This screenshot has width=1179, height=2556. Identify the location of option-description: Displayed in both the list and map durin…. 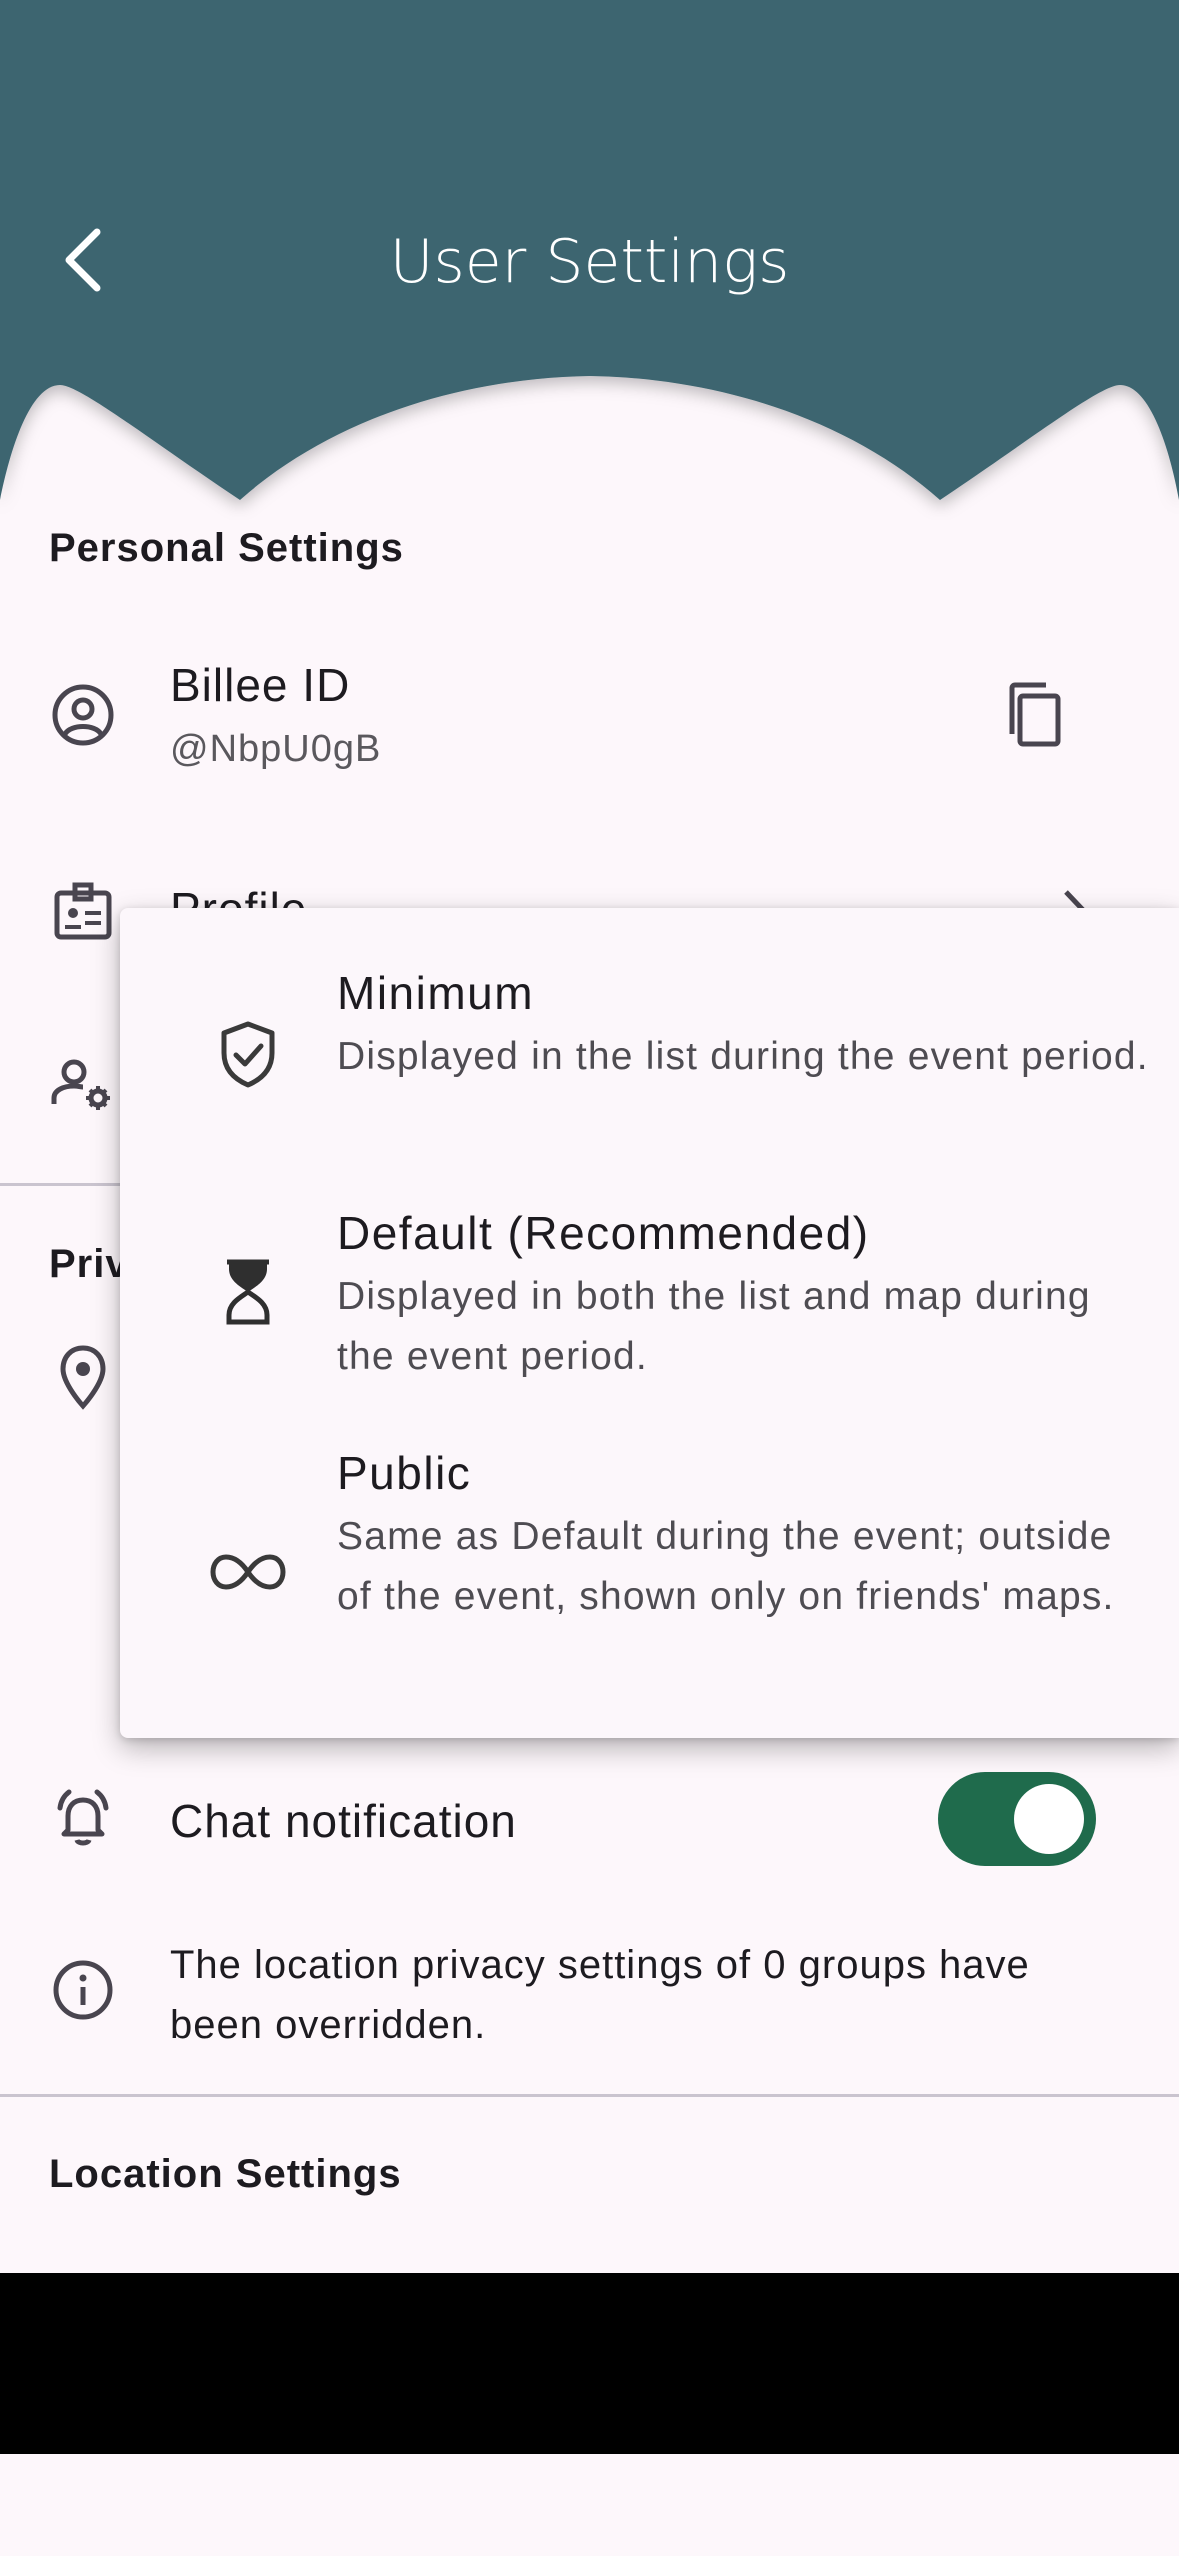
(714, 1326).